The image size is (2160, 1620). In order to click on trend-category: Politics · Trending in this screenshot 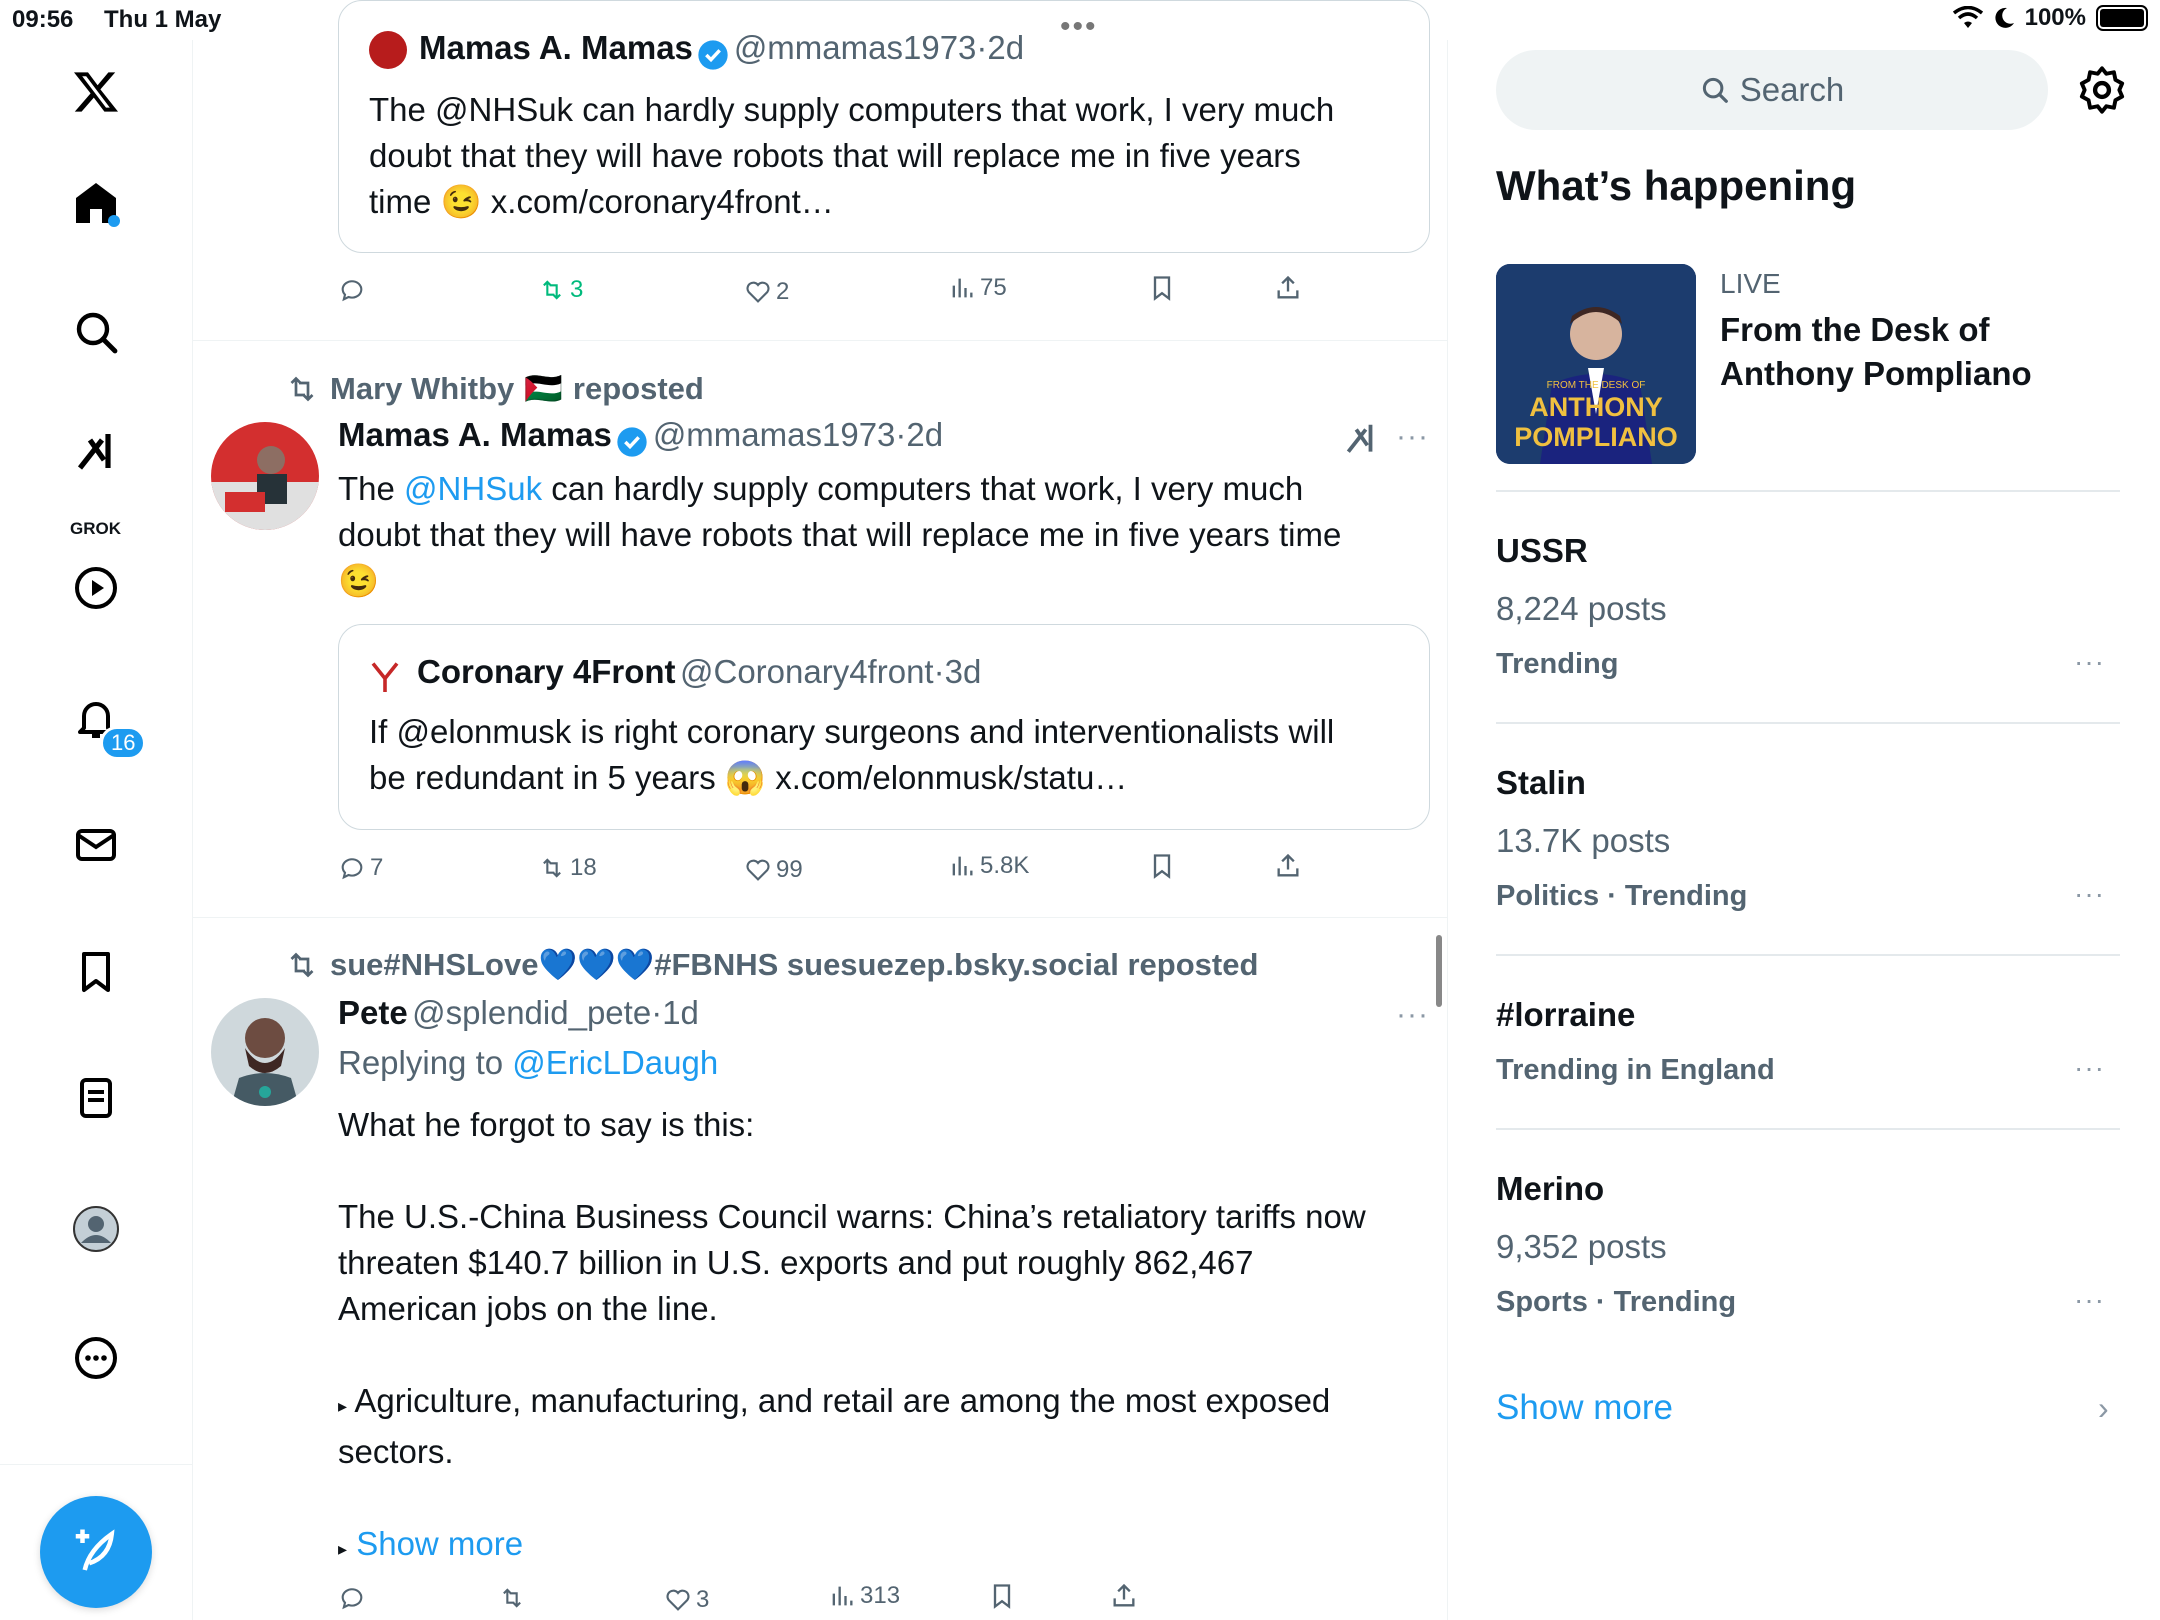, I will do `click(1622, 896)`.